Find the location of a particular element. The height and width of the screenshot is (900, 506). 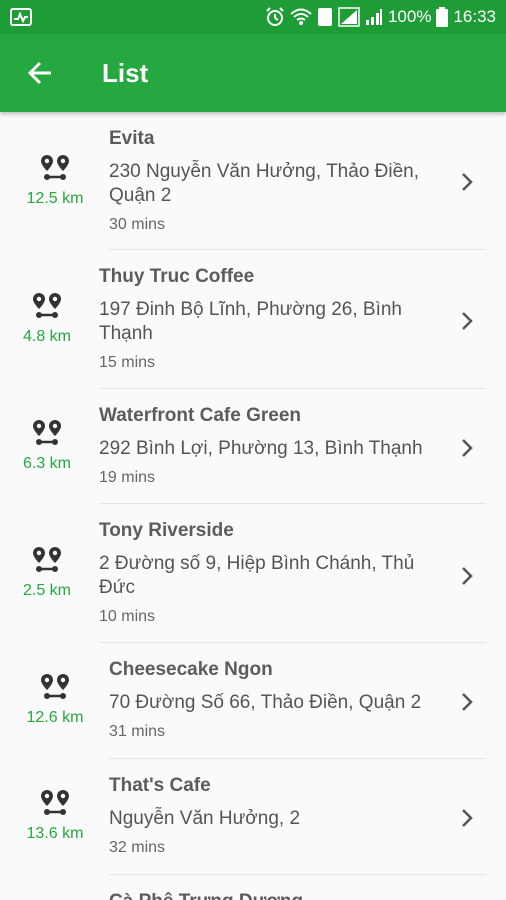

distance: 12.6 km is located at coordinates (55, 717).